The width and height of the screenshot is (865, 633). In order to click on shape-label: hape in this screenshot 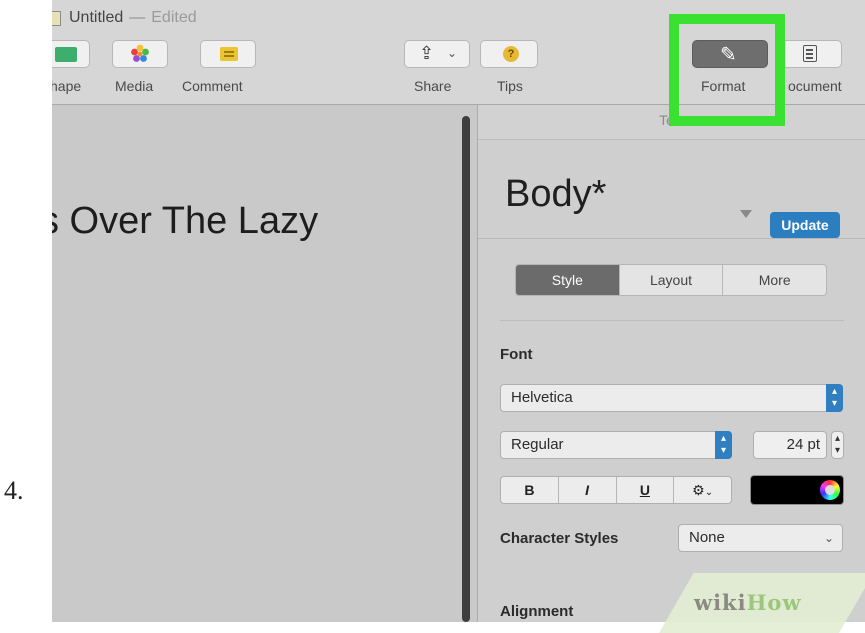, I will do `click(67, 86)`.